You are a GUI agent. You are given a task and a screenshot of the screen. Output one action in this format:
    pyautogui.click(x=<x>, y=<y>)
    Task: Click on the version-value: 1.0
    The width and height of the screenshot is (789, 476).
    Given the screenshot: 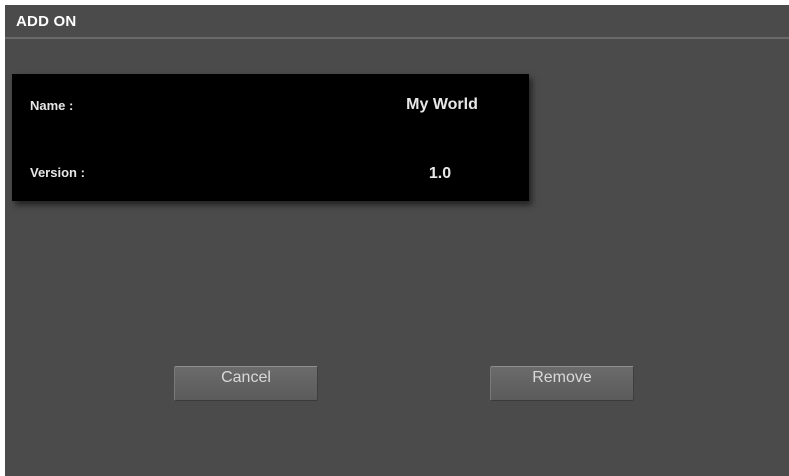 What is the action you would take?
    pyautogui.click(x=440, y=173)
    